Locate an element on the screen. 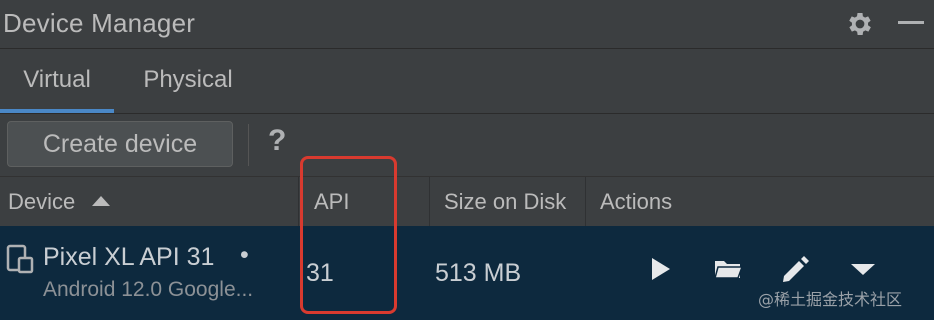  play-icon is located at coordinates (660, 269).